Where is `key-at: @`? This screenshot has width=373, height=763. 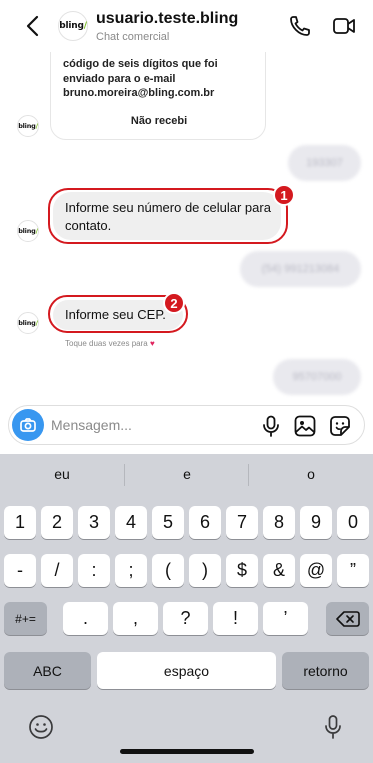 key-at: @ is located at coordinates (316, 570).